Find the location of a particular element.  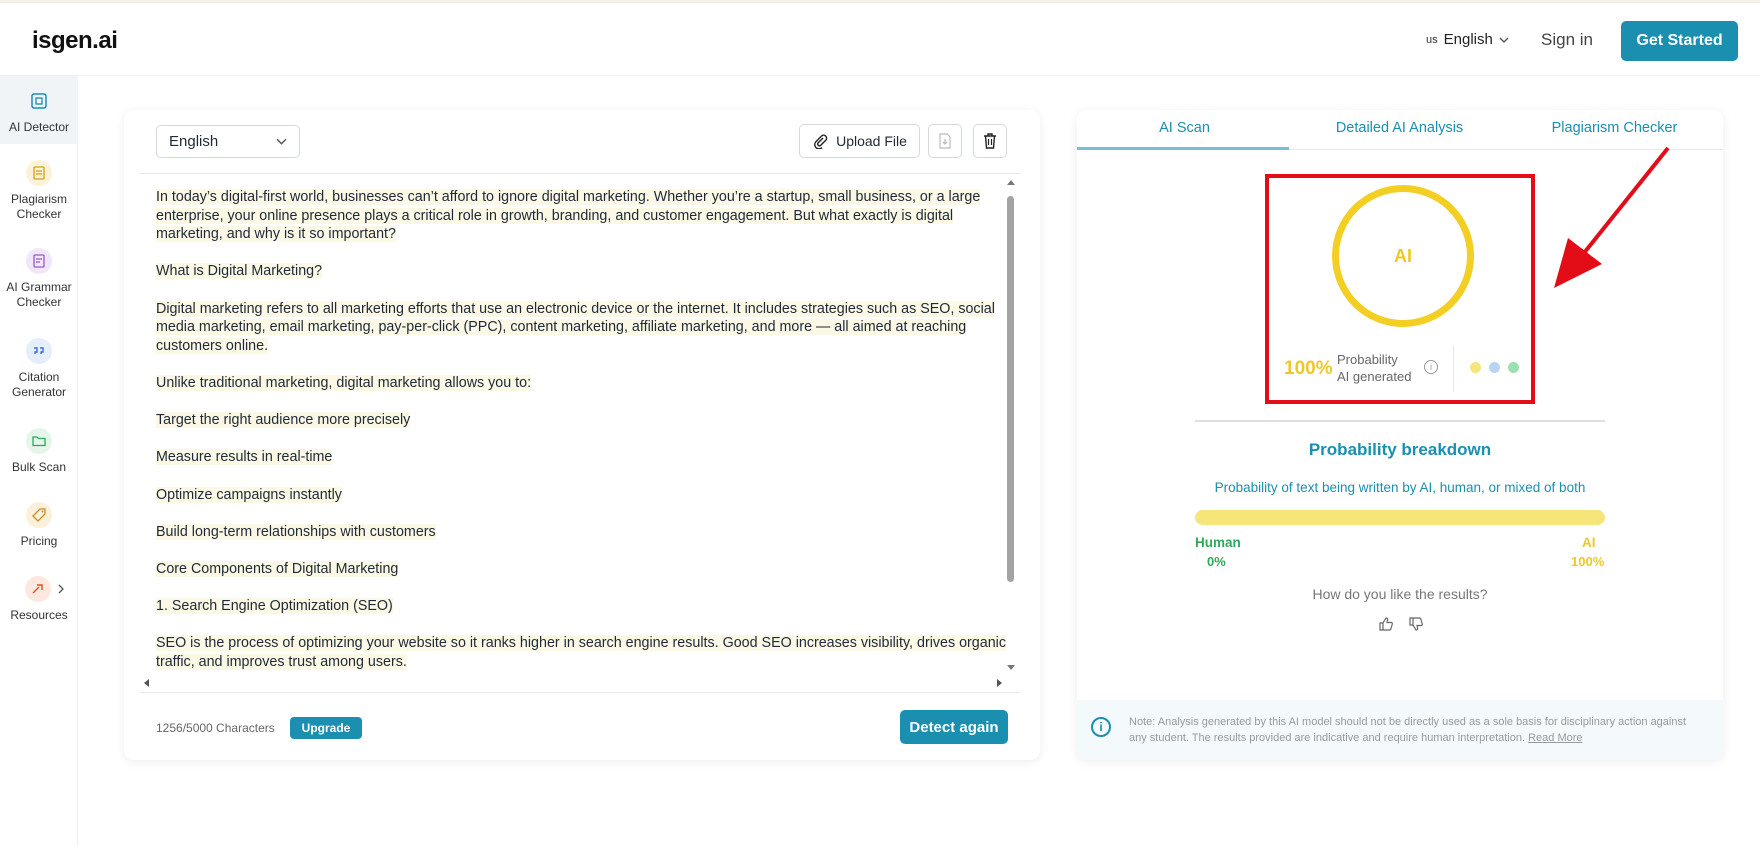

ai-label: AI is located at coordinates (1589, 542).